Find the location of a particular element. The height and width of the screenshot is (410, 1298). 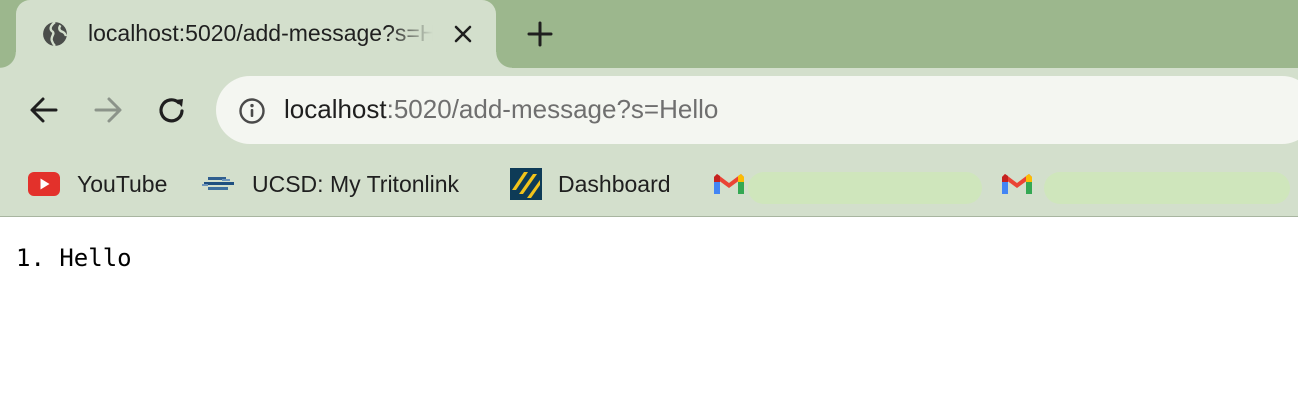

back-arrow-icon is located at coordinates (44, 110).